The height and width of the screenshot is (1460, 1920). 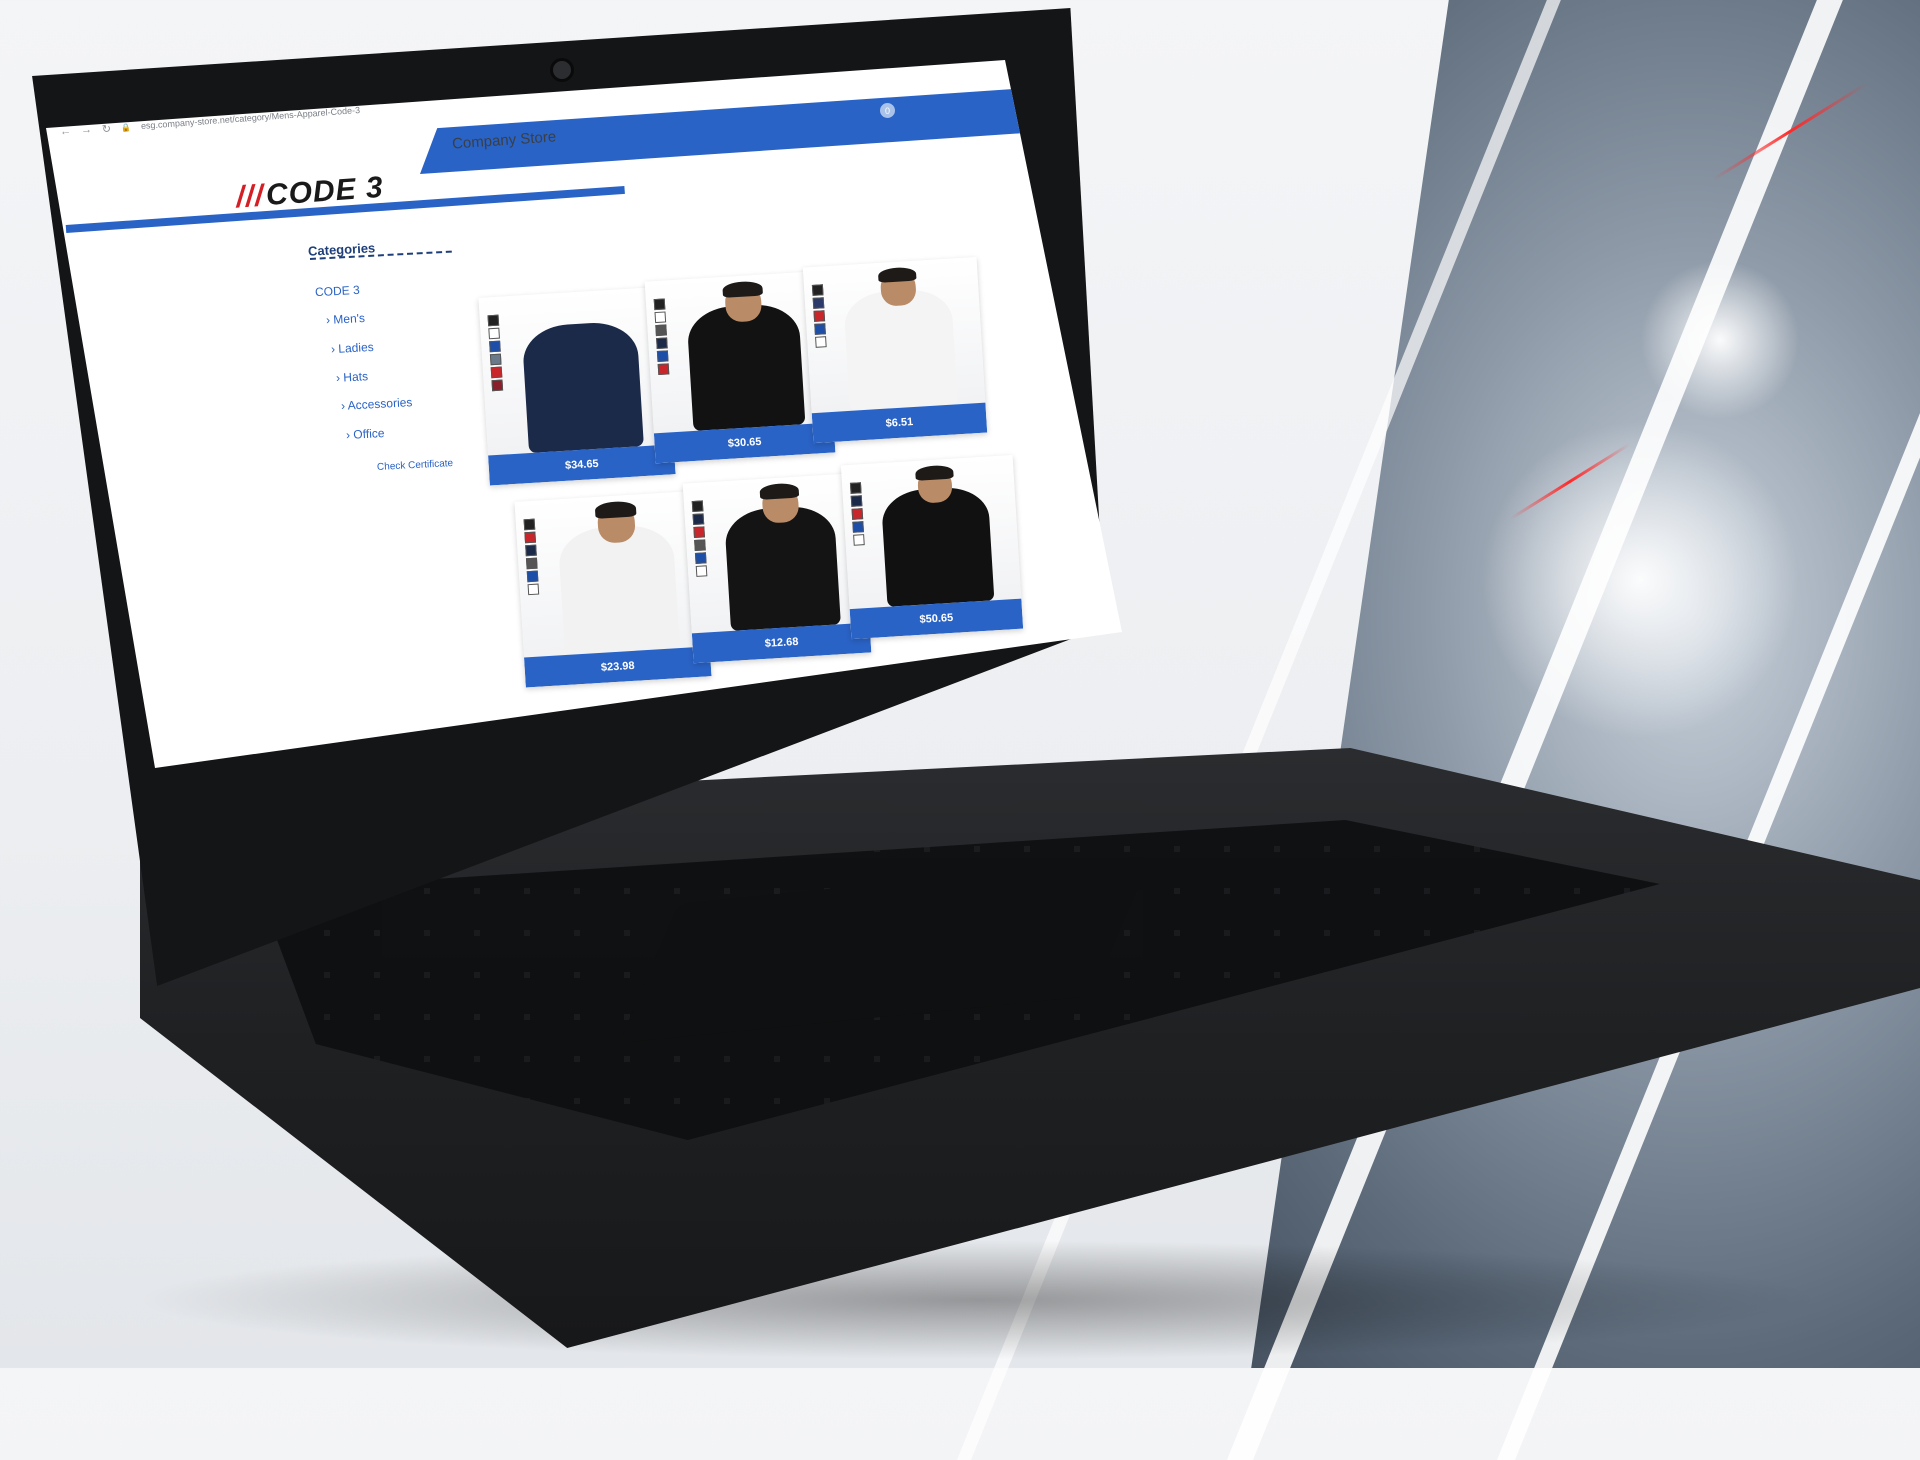 What do you see at coordinates (415, 465) in the screenshot?
I see `check-certificate-link: Check Certificate` at bounding box center [415, 465].